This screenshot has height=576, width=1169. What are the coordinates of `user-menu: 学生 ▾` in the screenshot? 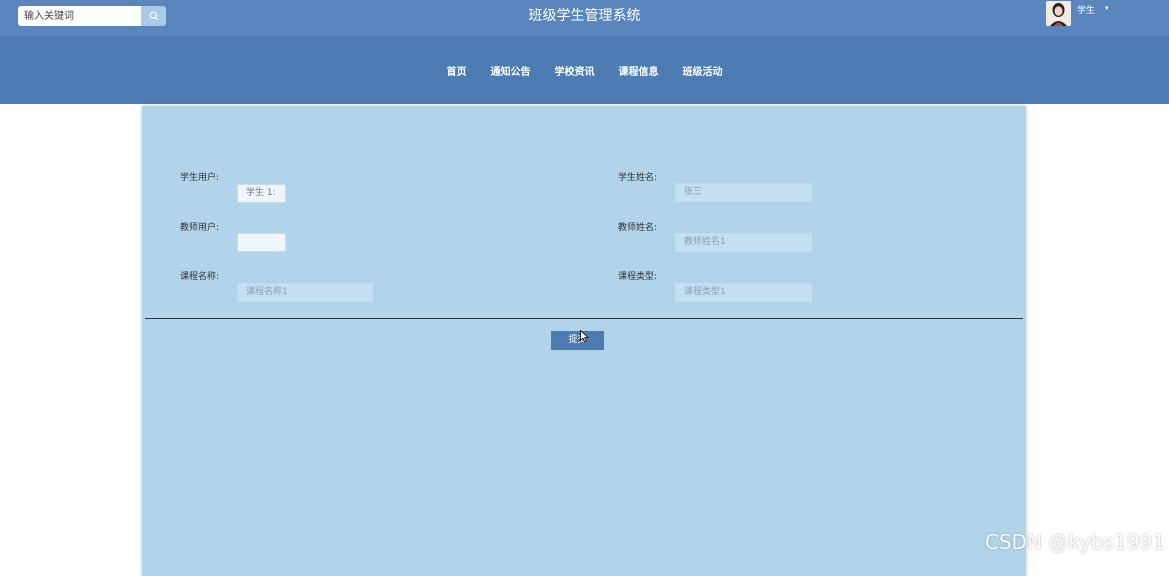 It's located at (1077, 14).